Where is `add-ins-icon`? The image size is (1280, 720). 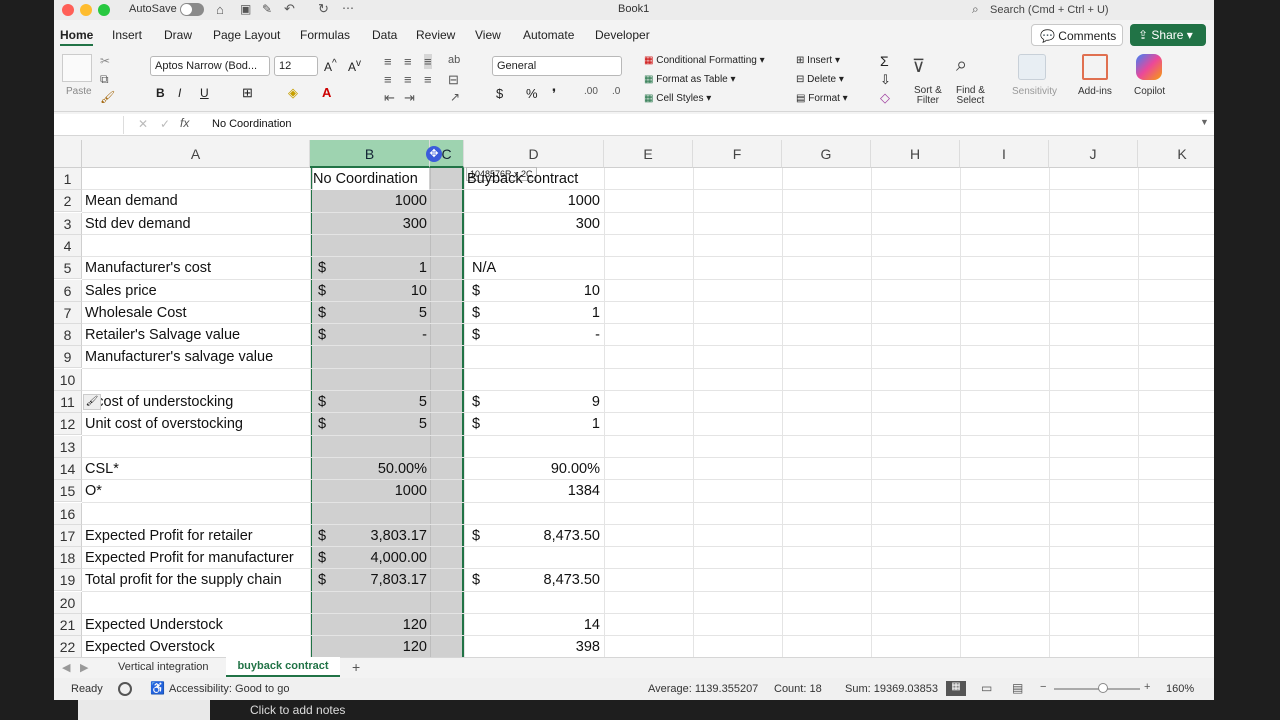 add-ins-icon is located at coordinates (1095, 67).